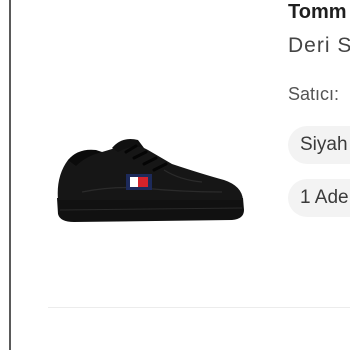 The height and width of the screenshot is (350, 350). What do you see at coordinates (314, 94) in the screenshot?
I see `seller-label: Satıcı:` at bounding box center [314, 94].